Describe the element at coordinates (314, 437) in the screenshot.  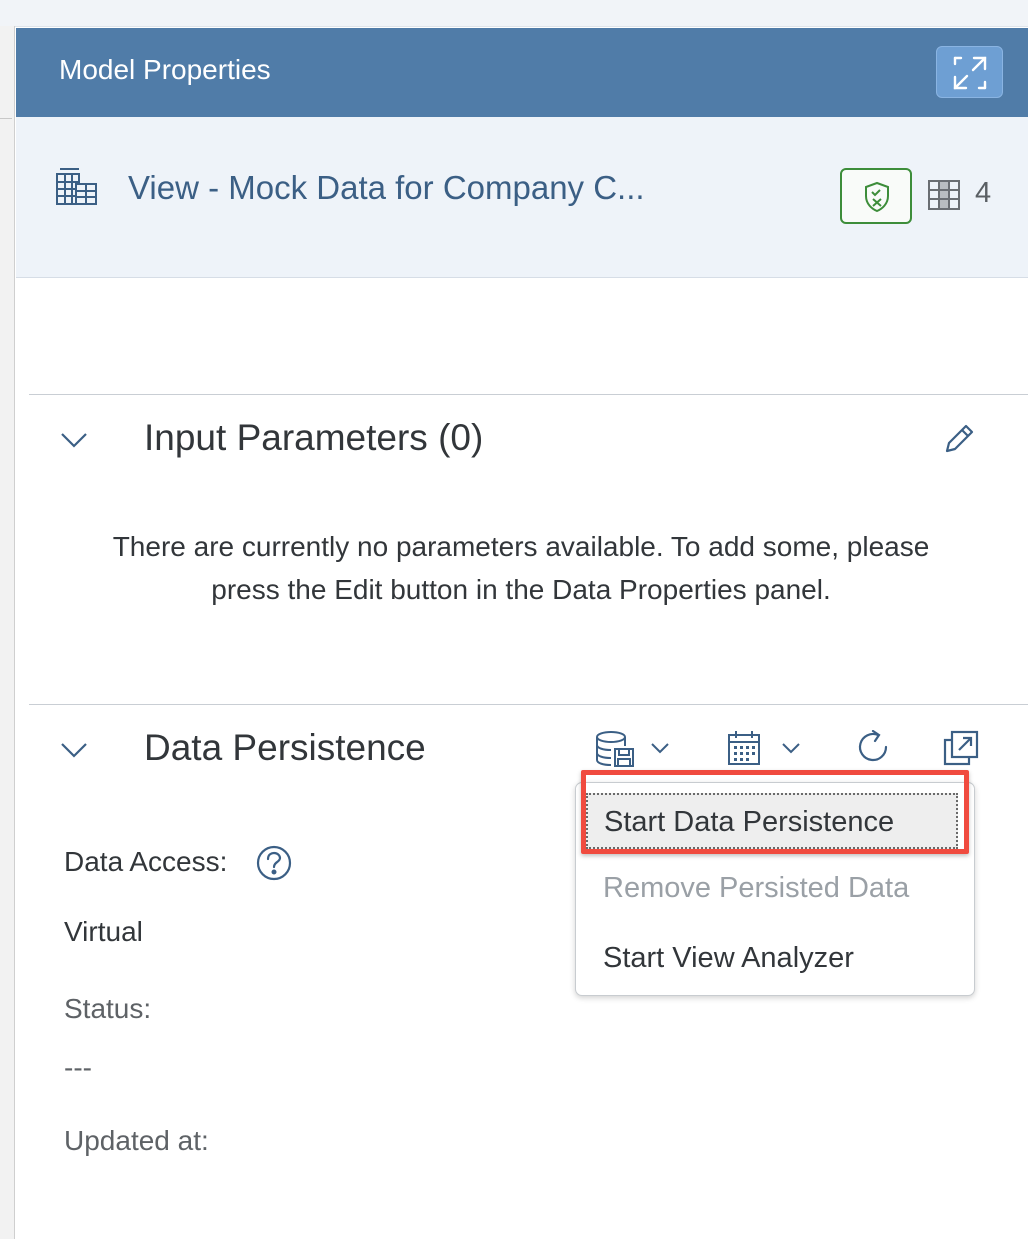
I see `input-parameters-title: Input Parameters (0)` at that location.